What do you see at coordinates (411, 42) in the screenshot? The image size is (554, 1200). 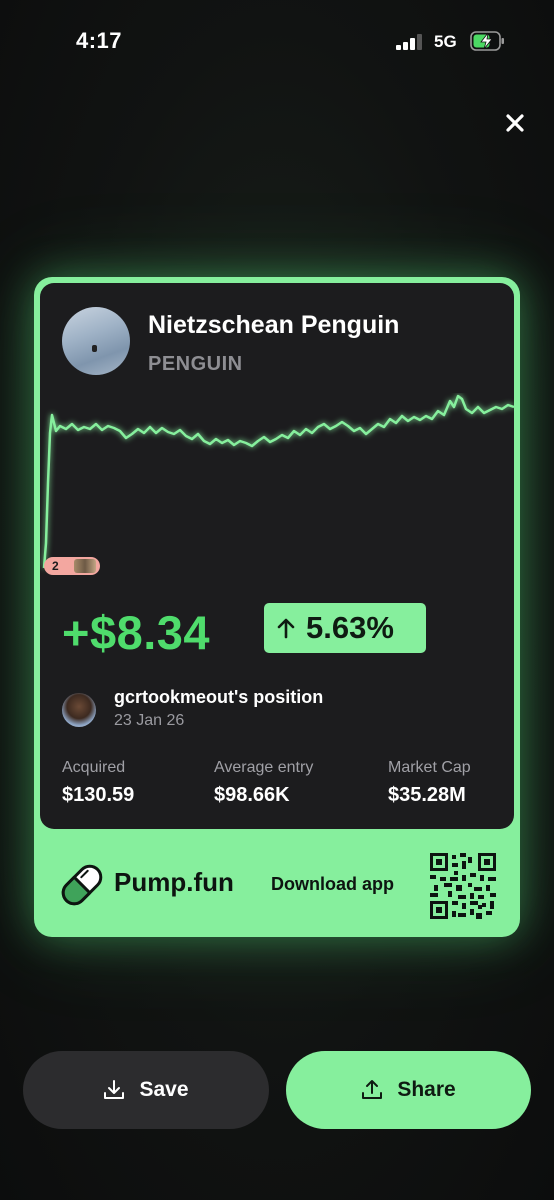 I see `signal-icon` at bounding box center [411, 42].